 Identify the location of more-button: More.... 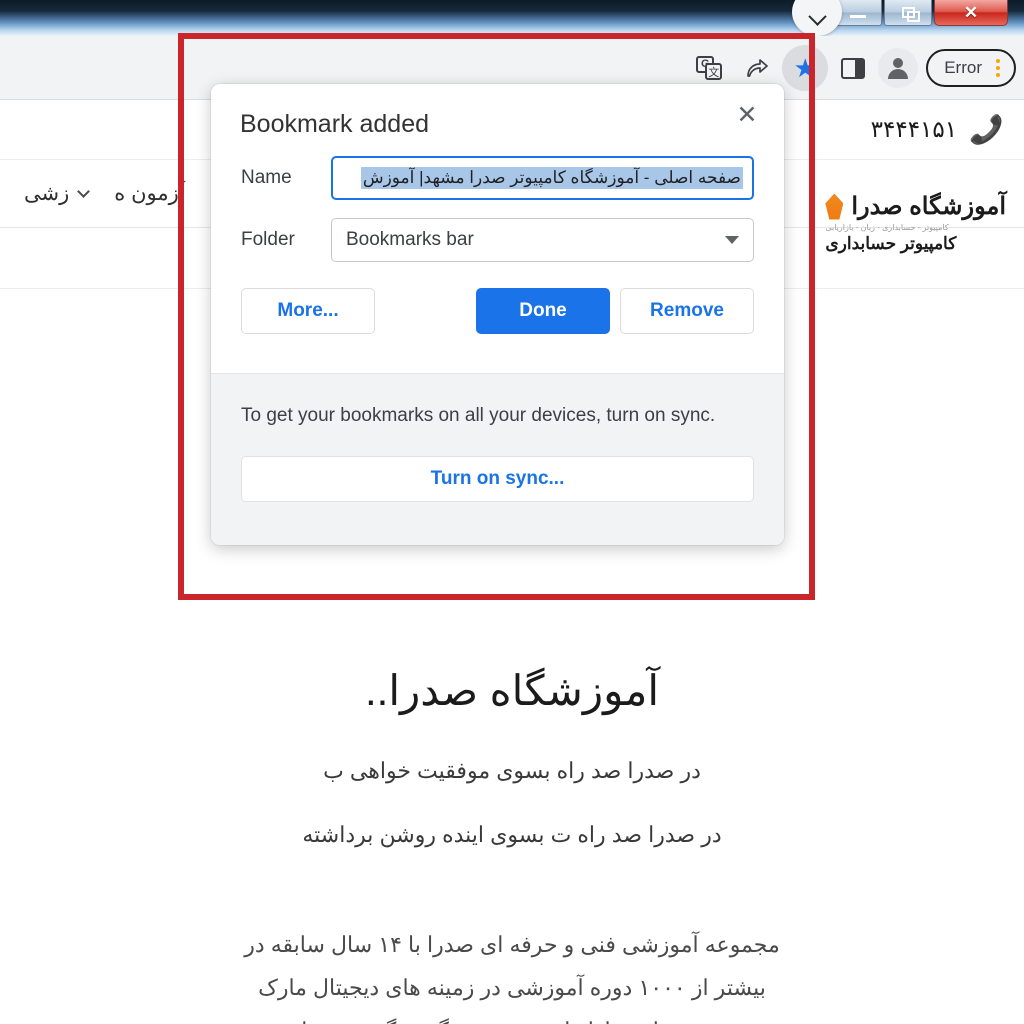
(308, 311).